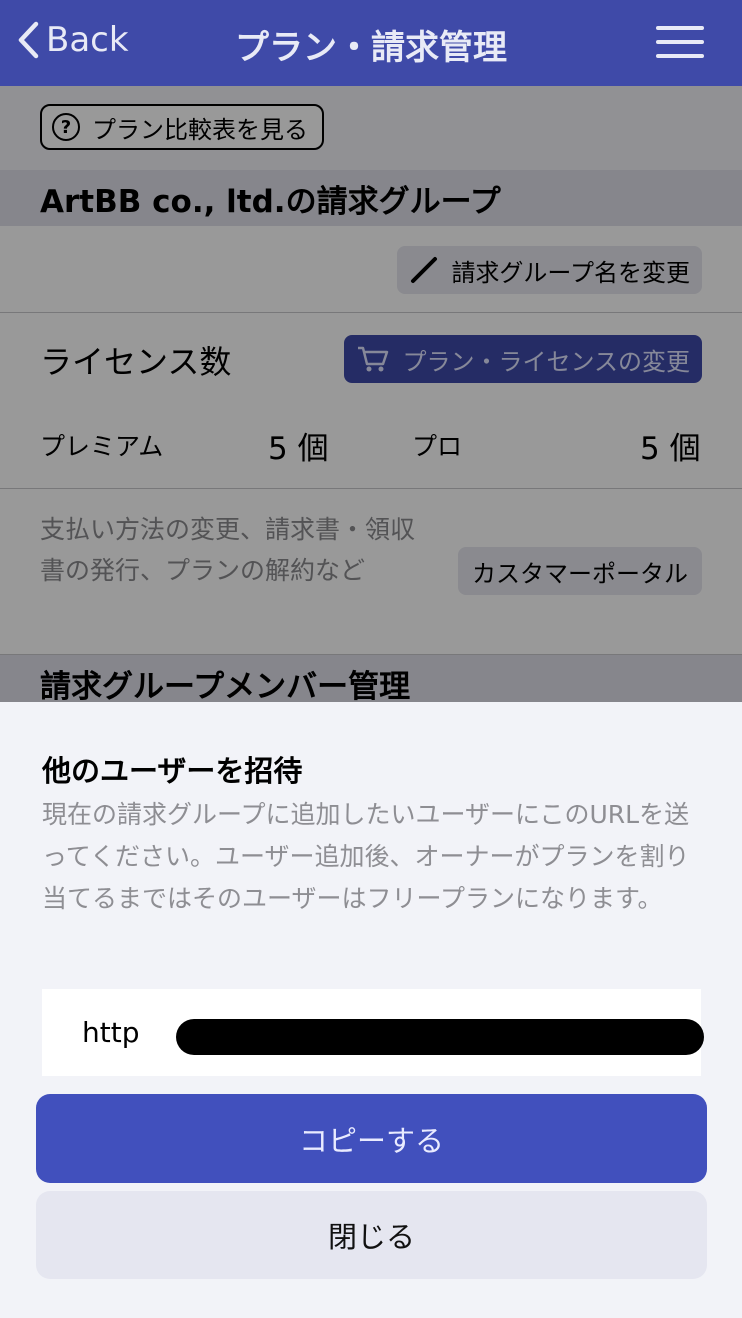  Describe the element at coordinates (440, 1037) in the screenshot. I see `redaction-bar` at that location.